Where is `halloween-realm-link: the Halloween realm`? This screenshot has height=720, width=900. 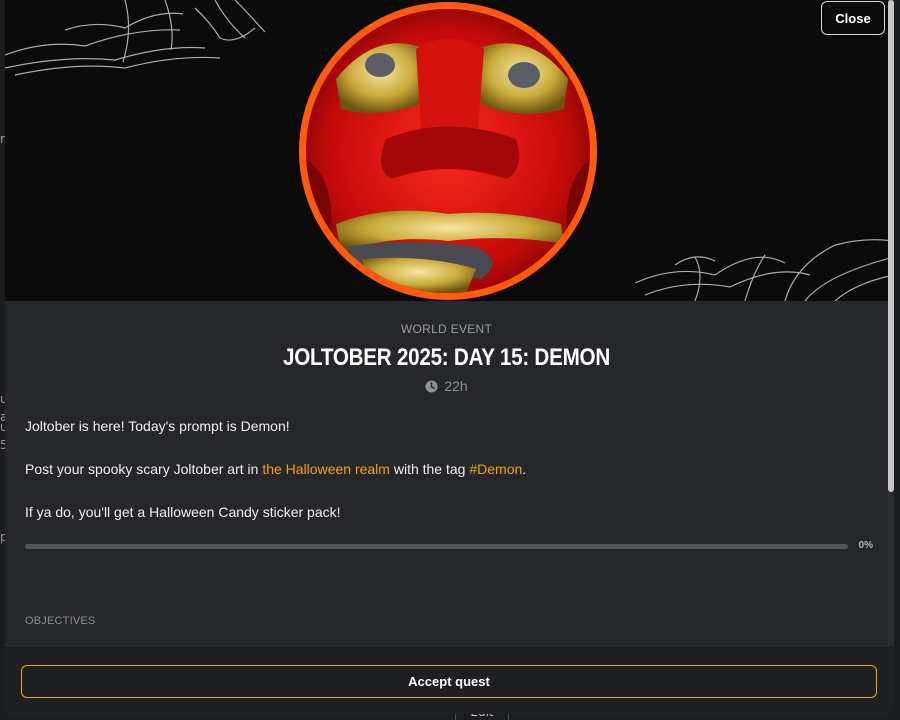 halloween-realm-link: the Halloween realm is located at coordinates (326, 469).